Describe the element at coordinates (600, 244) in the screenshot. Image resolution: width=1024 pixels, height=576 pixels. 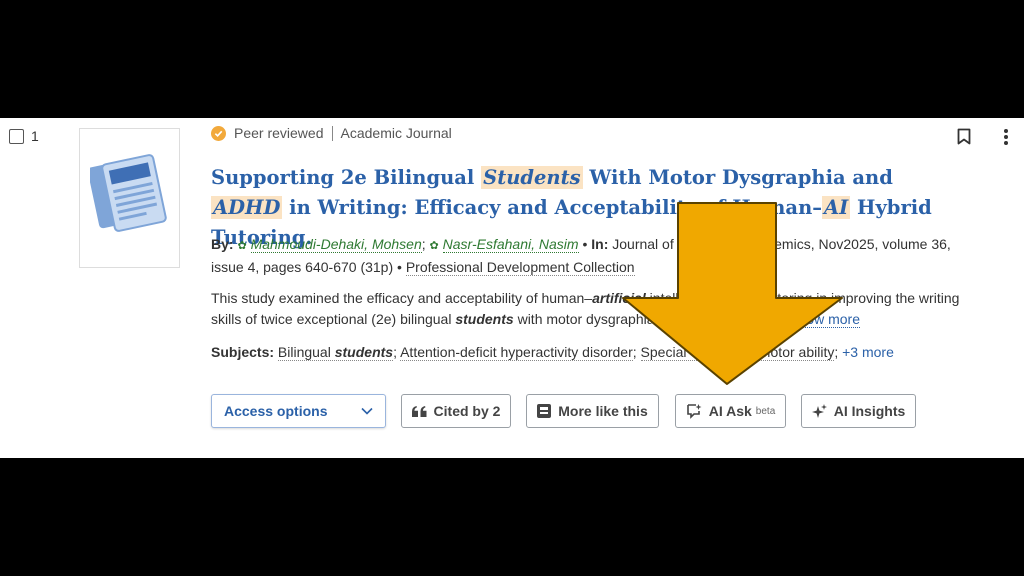
I see `in-label: In:` at that location.